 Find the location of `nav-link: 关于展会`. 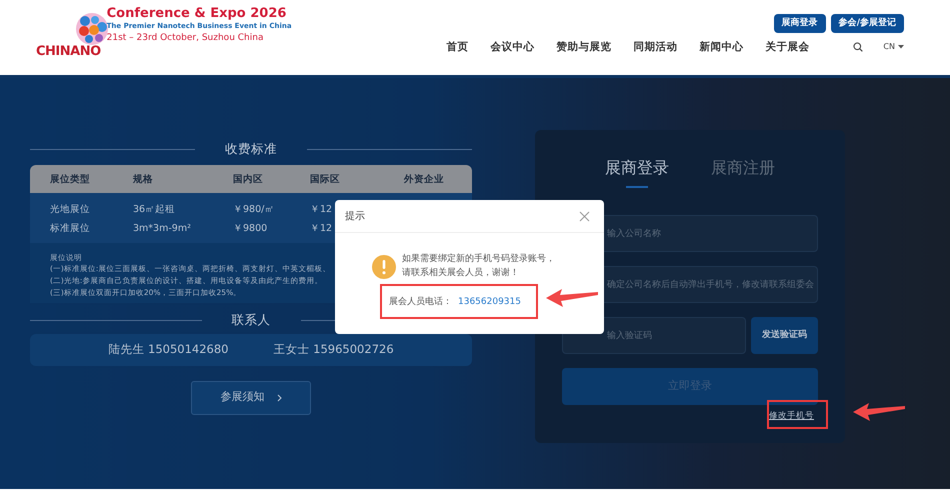

nav-link: 关于展会 is located at coordinates (787, 48).